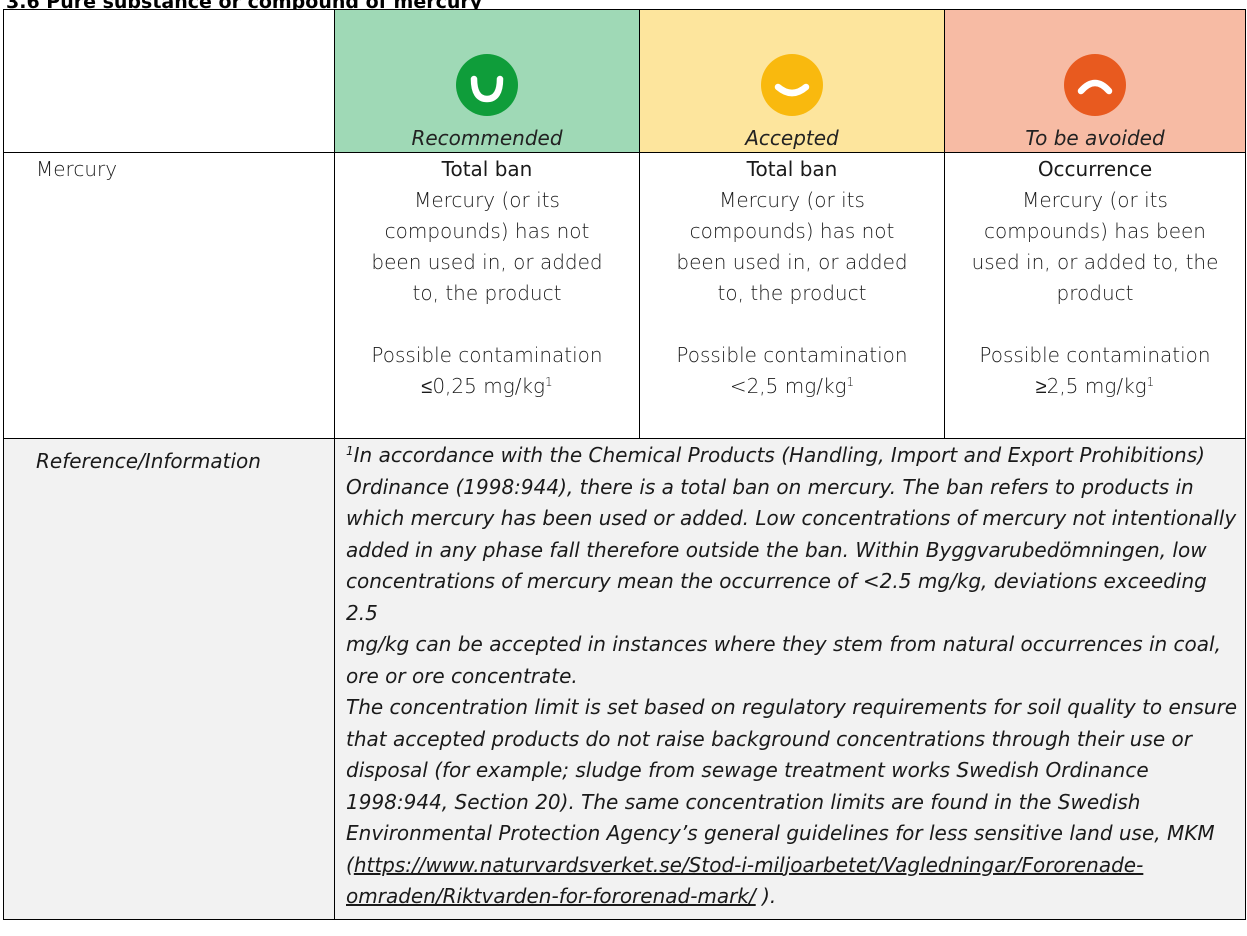 This screenshot has width=1247, height=936. Describe the element at coordinates (1095, 231) in the screenshot. I see `criteria-line: compounds) has been` at that location.